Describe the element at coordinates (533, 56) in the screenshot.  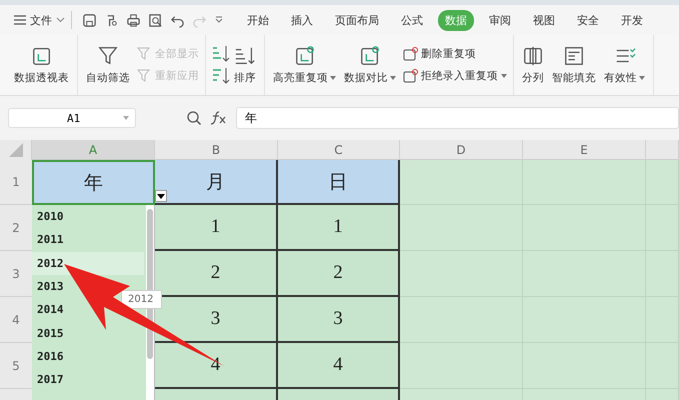
I see `columns-icon` at that location.